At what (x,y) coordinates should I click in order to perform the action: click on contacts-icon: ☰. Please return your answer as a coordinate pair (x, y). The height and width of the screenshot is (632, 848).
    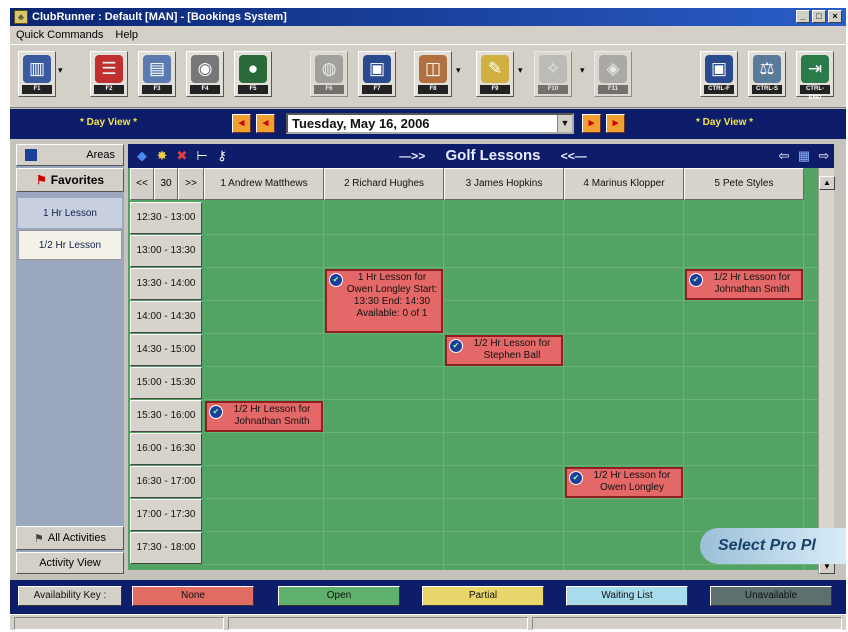
    Looking at the image, I should click on (109, 69).